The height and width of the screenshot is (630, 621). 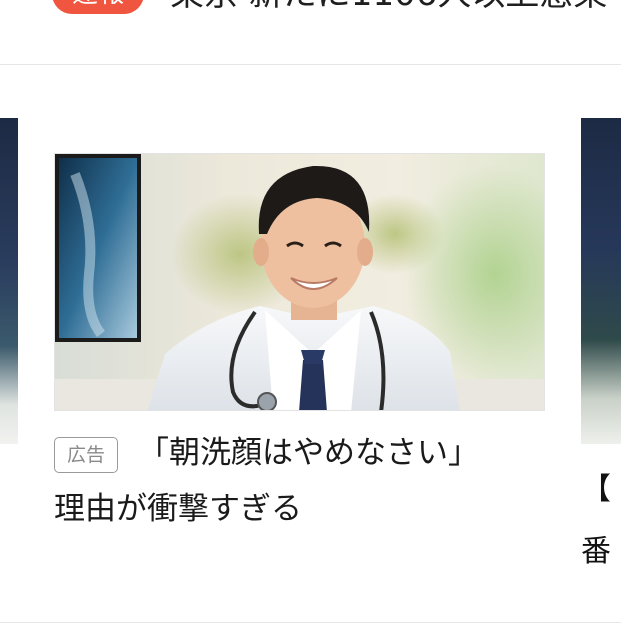 What do you see at coordinates (308, 453) in the screenshot?
I see `ad-title: 「朝洗顔はやめなさい」` at bounding box center [308, 453].